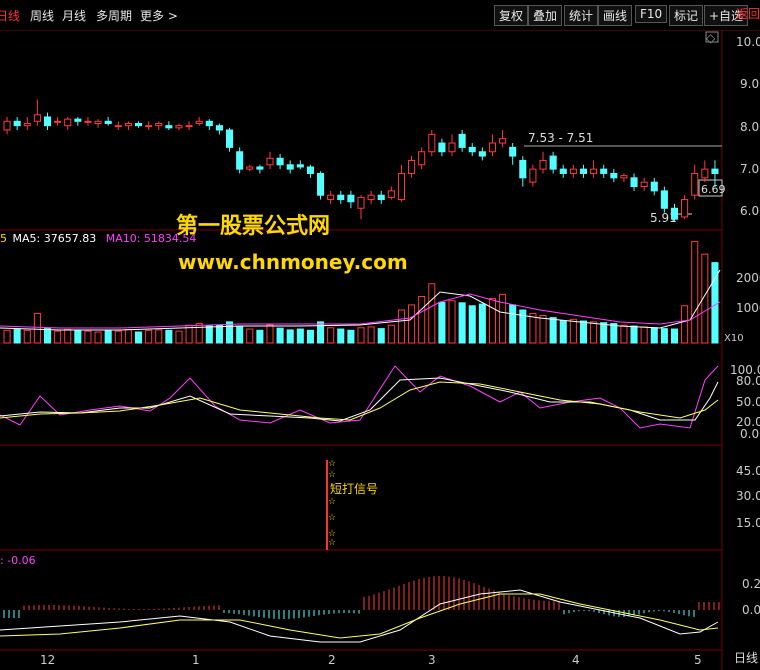  I want to click on price-tick: 6.00, so click(750, 211).